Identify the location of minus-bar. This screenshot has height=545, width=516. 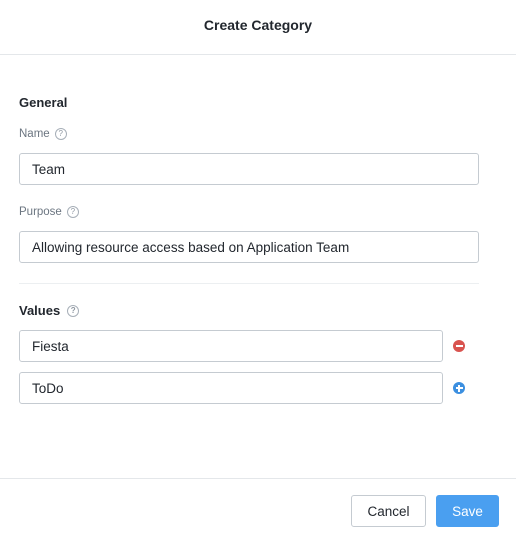
(459, 346).